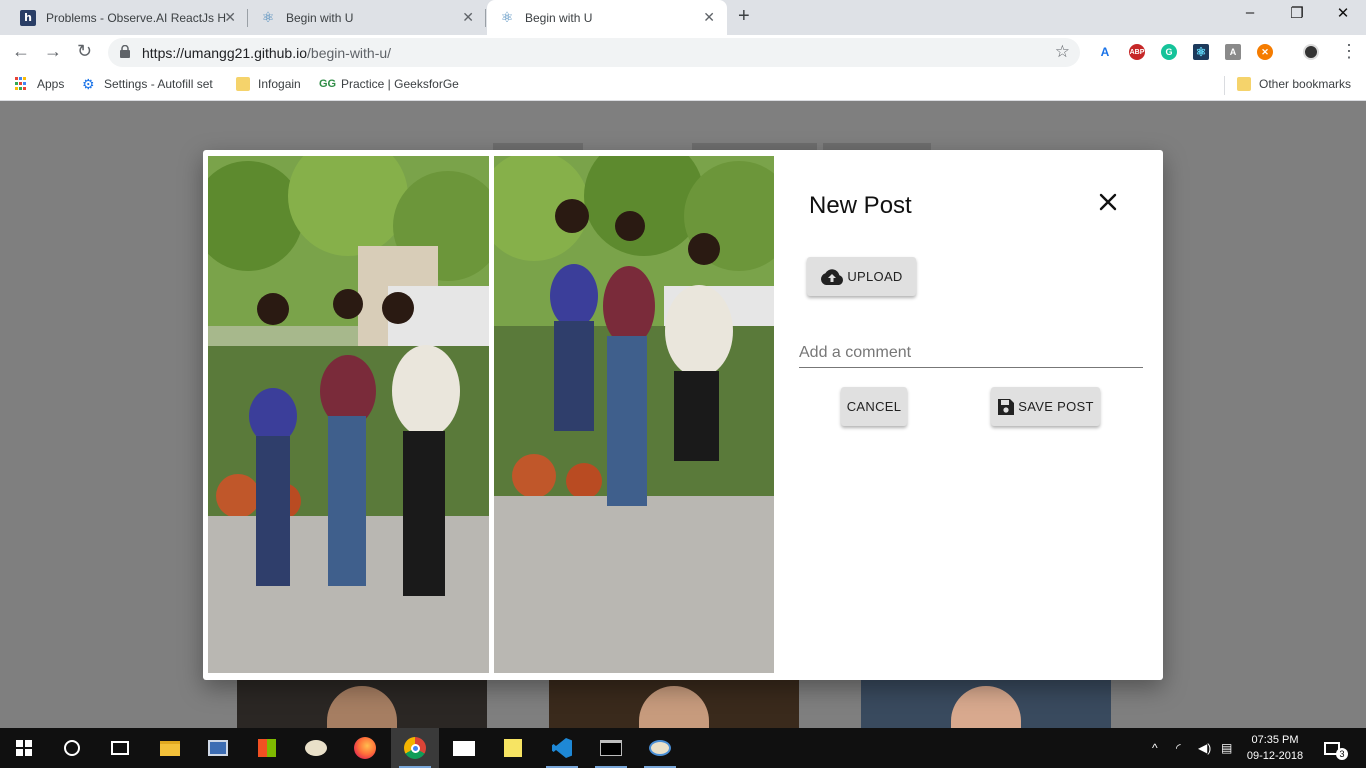 The width and height of the screenshot is (1366, 768). What do you see at coordinates (1226, 748) in the screenshot?
I see `language-icon: ▤` at bounding box center [1226, 748].